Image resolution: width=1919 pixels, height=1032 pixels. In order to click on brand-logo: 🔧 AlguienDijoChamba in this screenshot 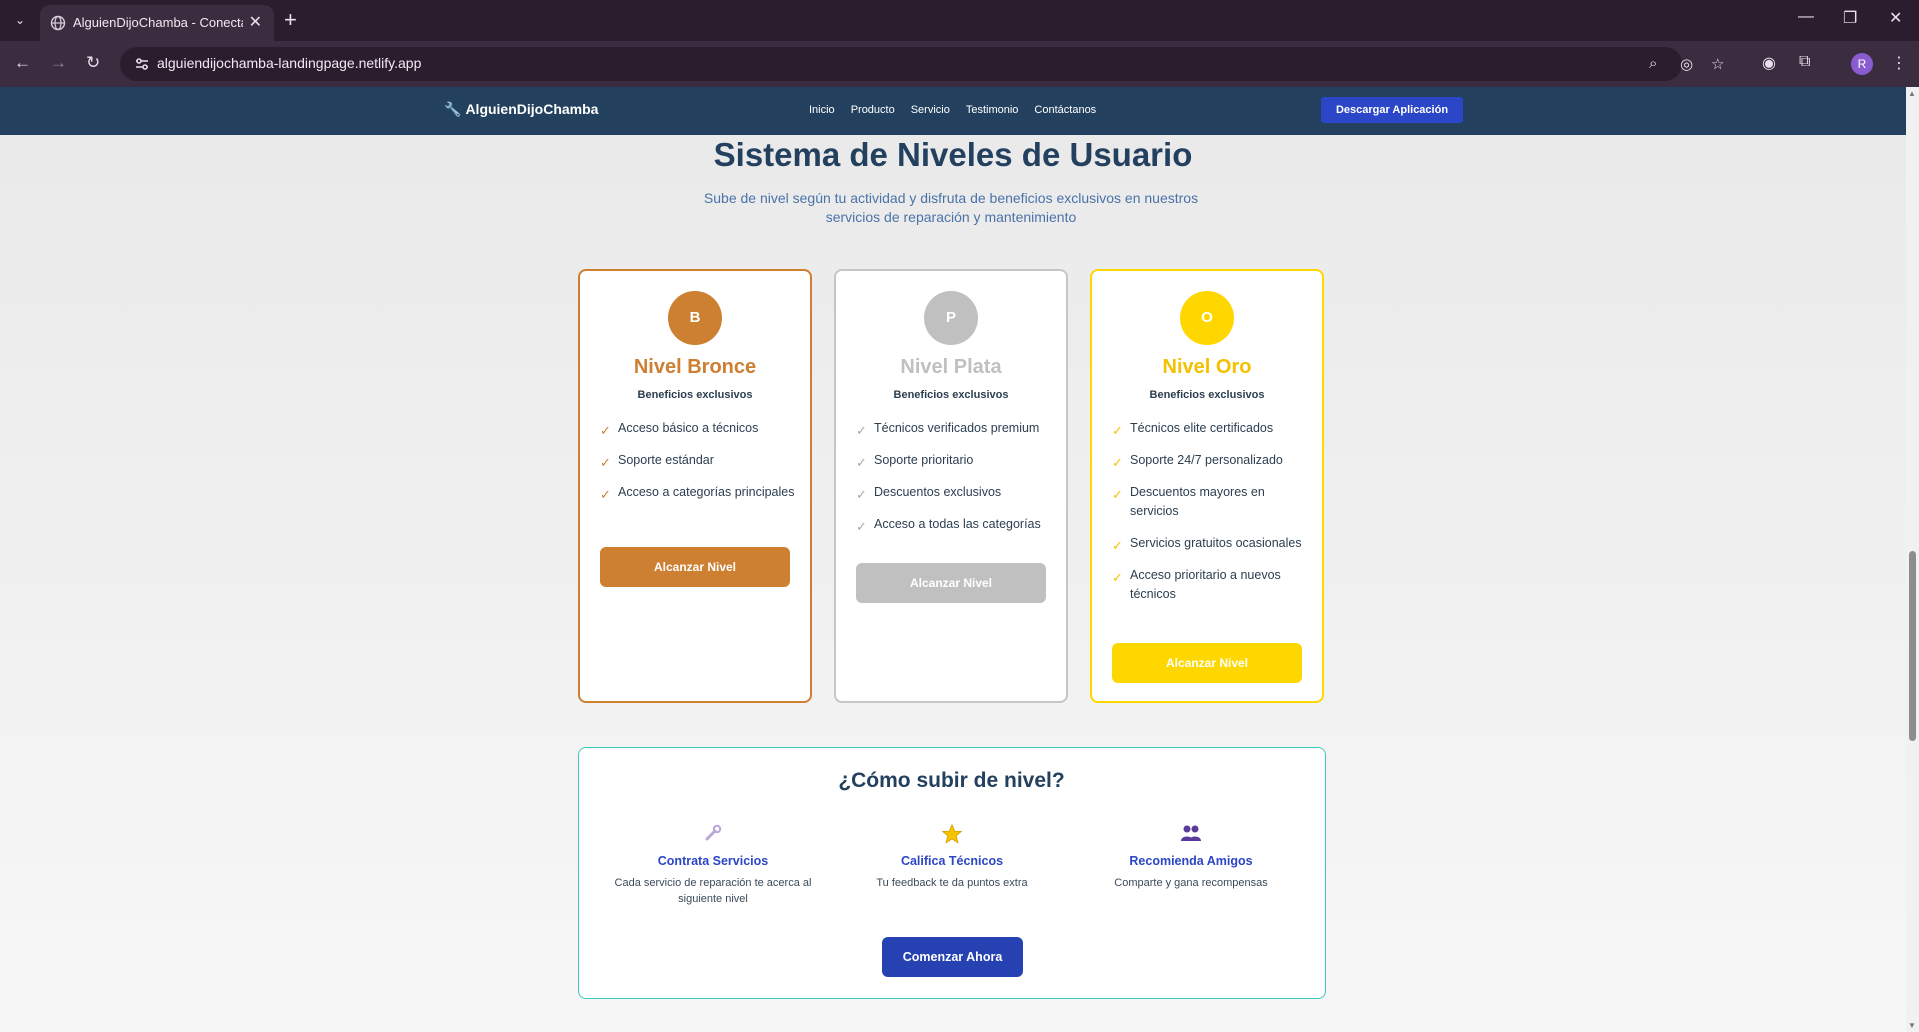, I will do `click(521, 109)`.